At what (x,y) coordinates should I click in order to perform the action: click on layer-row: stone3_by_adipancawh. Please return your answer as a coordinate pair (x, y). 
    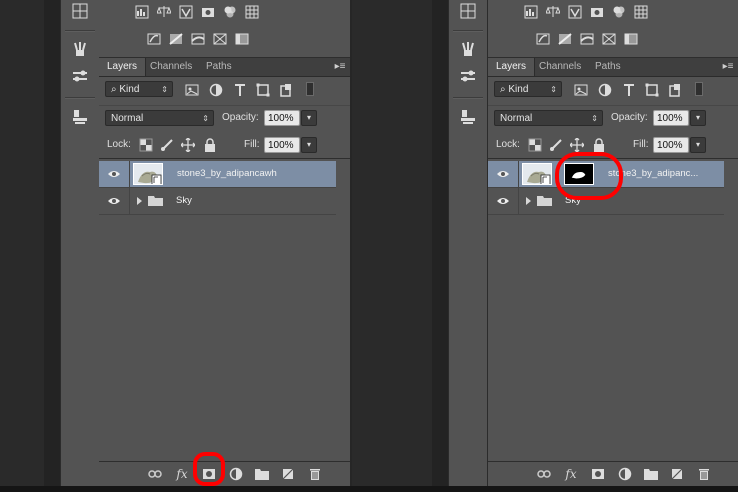
    Looking at the image, I should click on (217, 174).